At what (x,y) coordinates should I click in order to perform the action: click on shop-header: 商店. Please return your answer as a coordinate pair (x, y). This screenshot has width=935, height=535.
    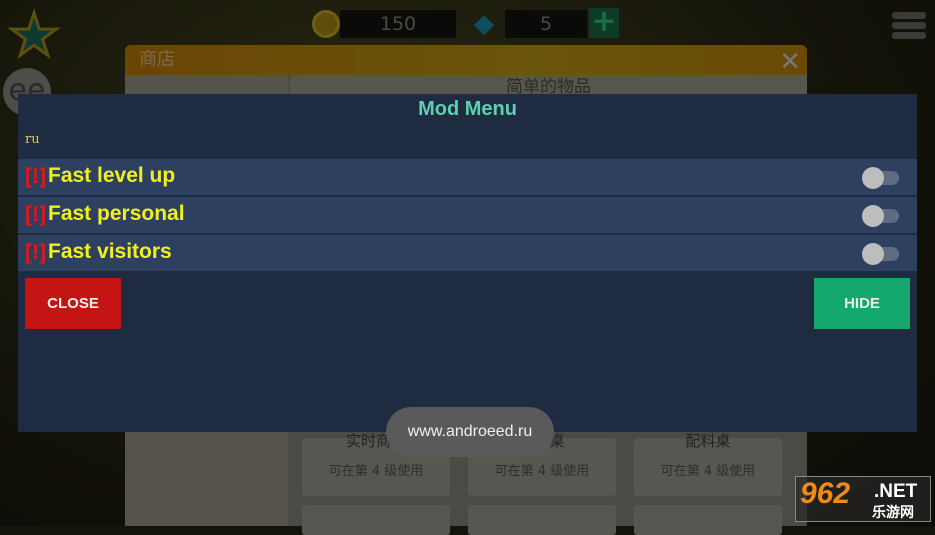
    Looking at the image, I should click on (466, 60).